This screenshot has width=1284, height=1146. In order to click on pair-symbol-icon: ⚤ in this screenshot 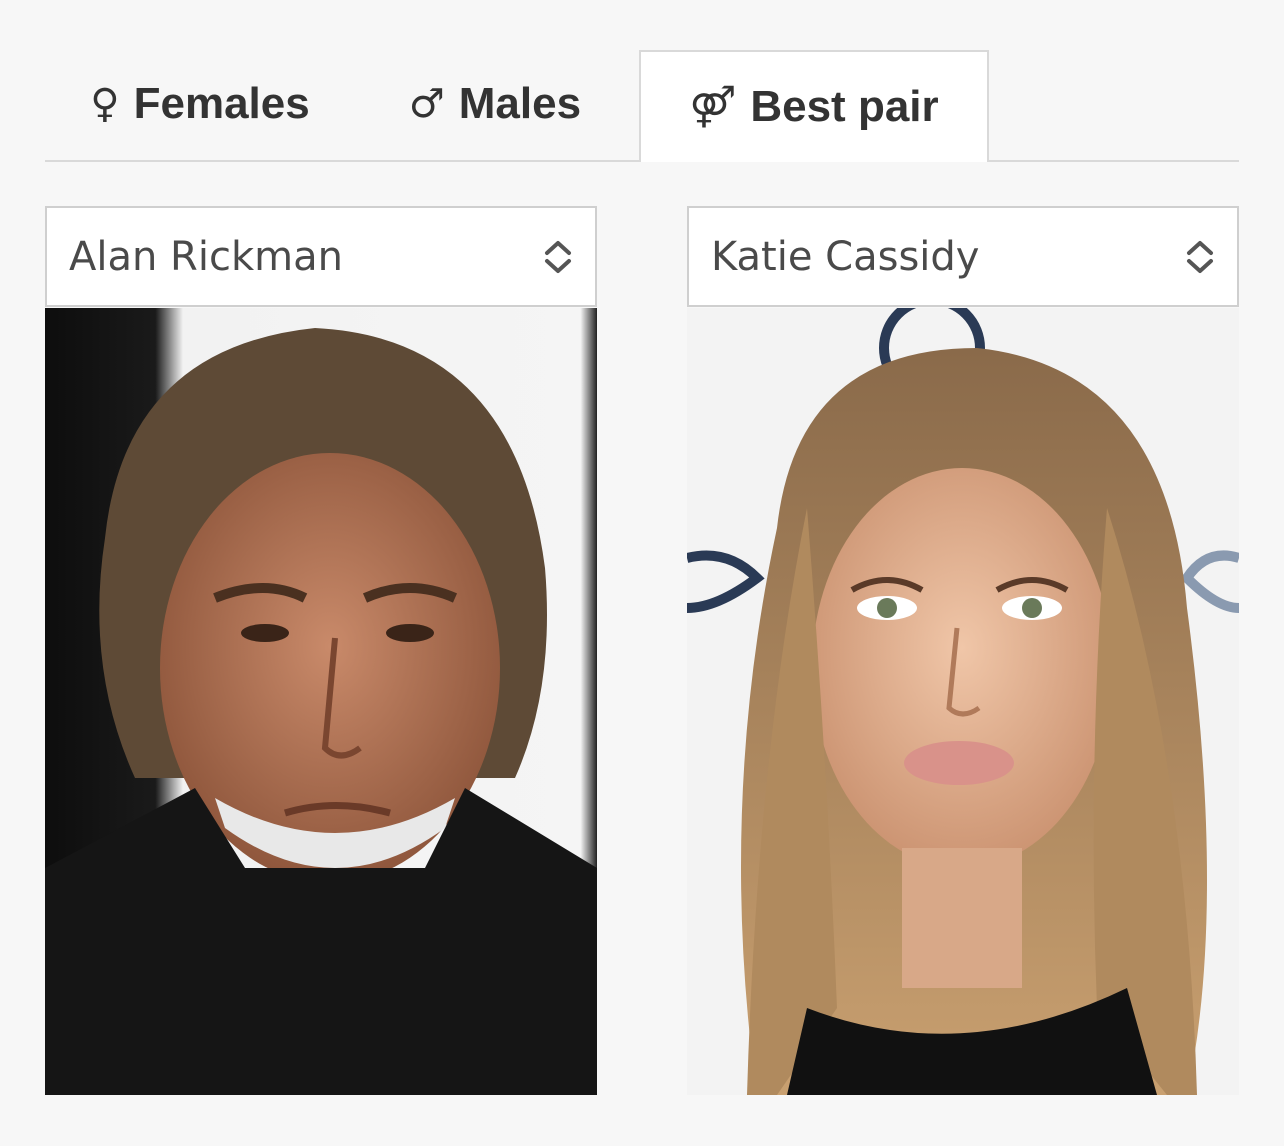, I will do `click(713, 107)`.